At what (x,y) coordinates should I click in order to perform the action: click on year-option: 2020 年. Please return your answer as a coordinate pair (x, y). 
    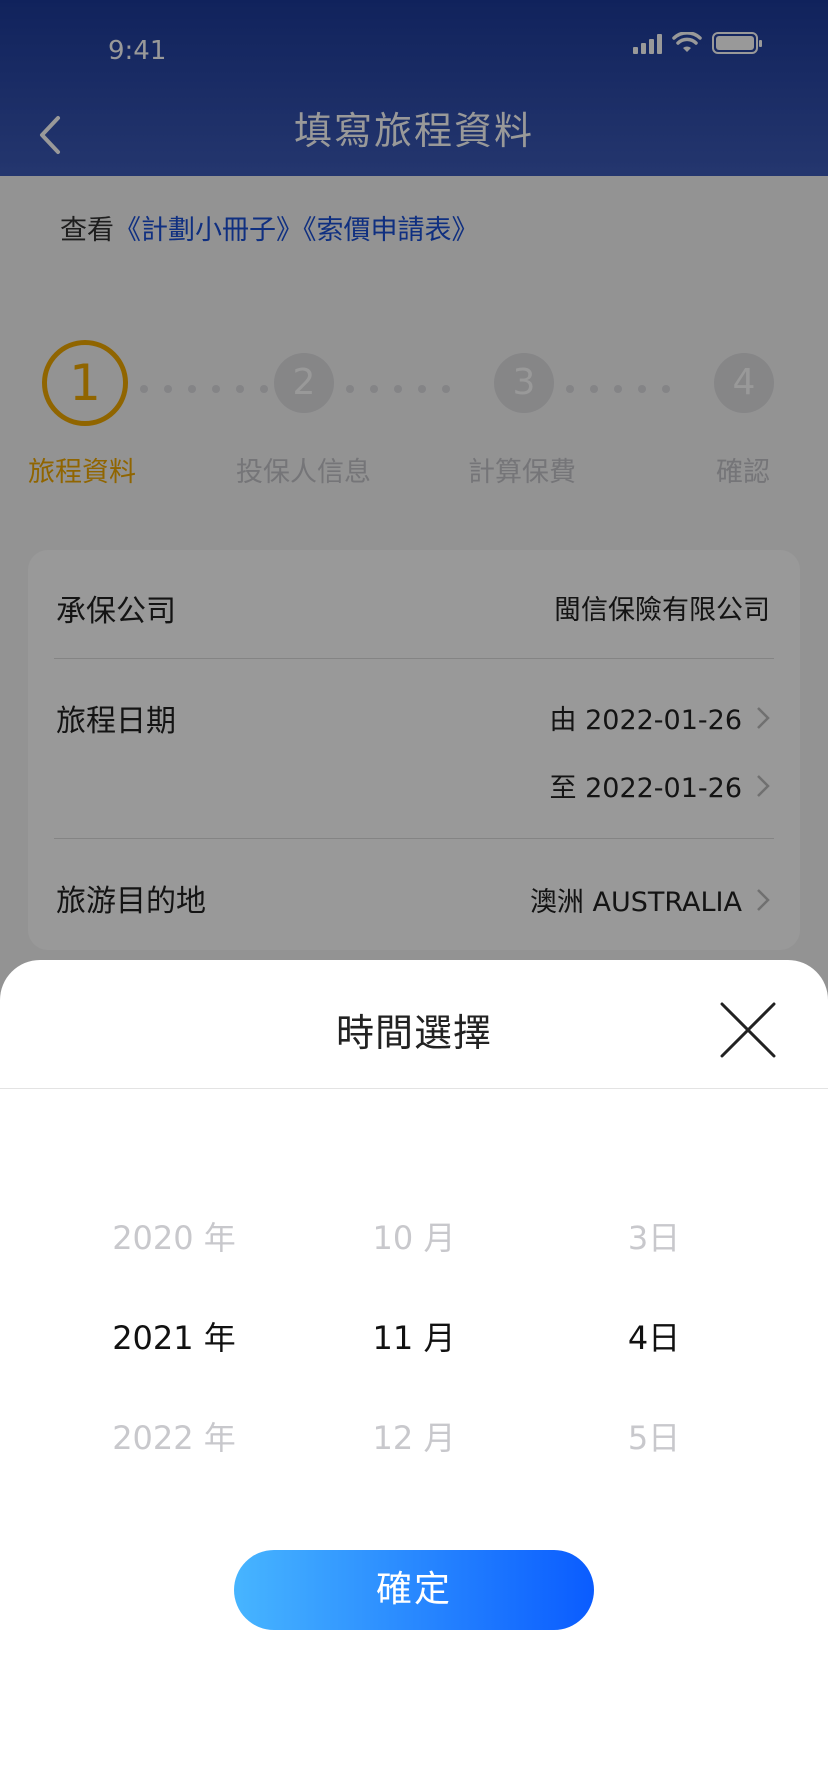
    Looking at the image, I should click on (174, 1238).